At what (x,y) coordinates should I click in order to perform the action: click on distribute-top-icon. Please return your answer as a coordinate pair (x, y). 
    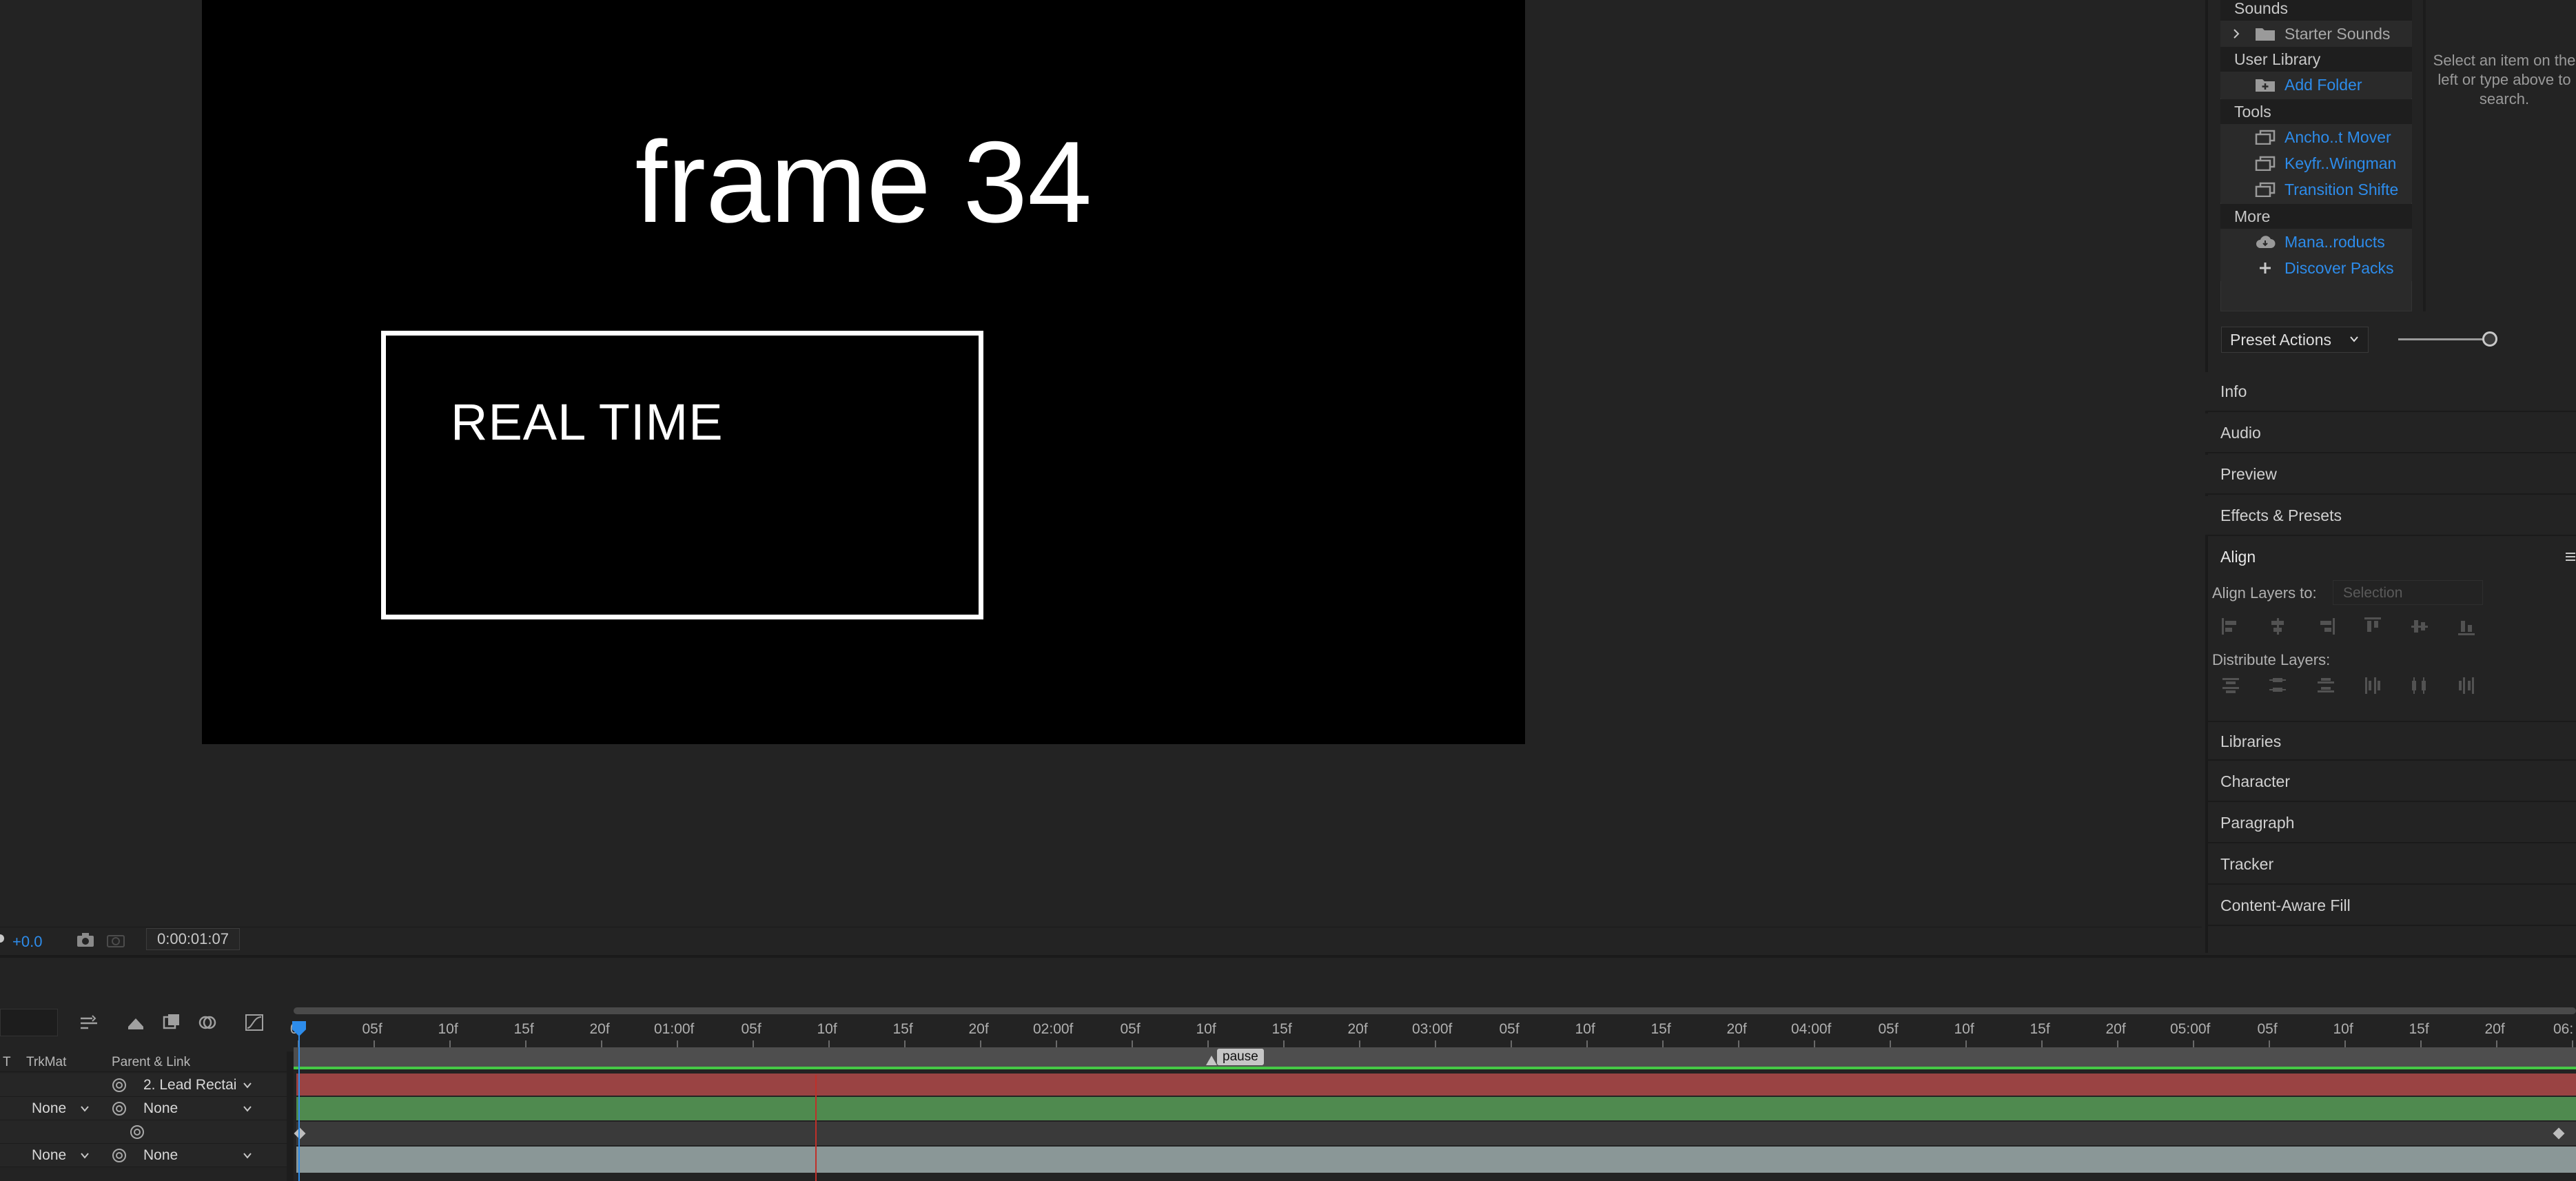
    Looking at the image, I should click on (2230, 685).